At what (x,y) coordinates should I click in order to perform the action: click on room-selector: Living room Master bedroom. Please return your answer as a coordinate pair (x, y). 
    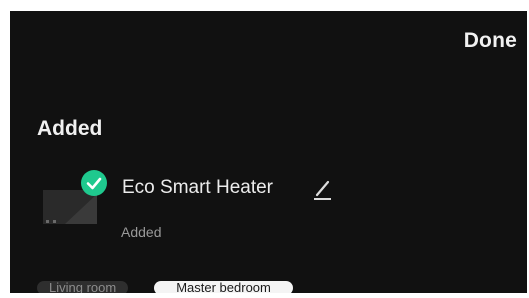
    Looking at the image, I should click on (165, 287).